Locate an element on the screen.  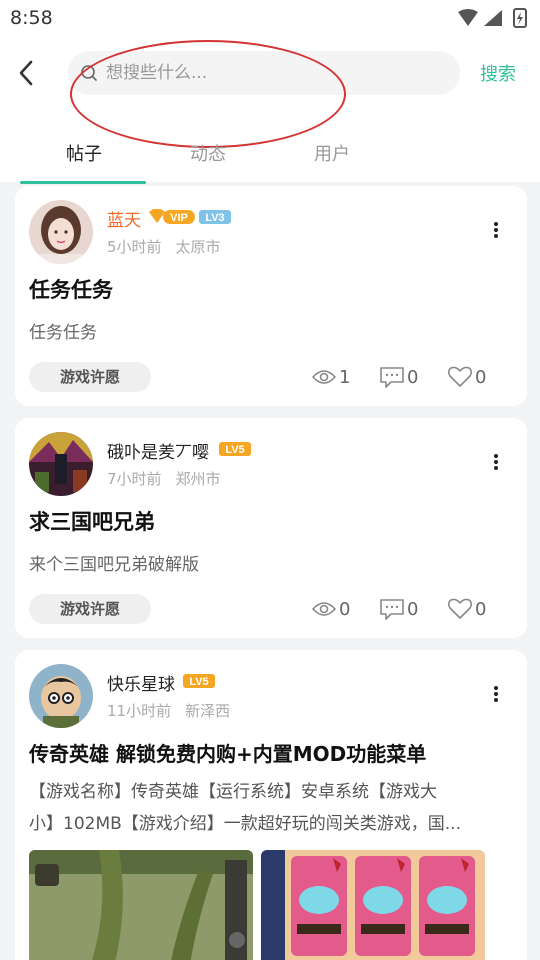
tab-users: 用户 is located at coordinates (332, 153).